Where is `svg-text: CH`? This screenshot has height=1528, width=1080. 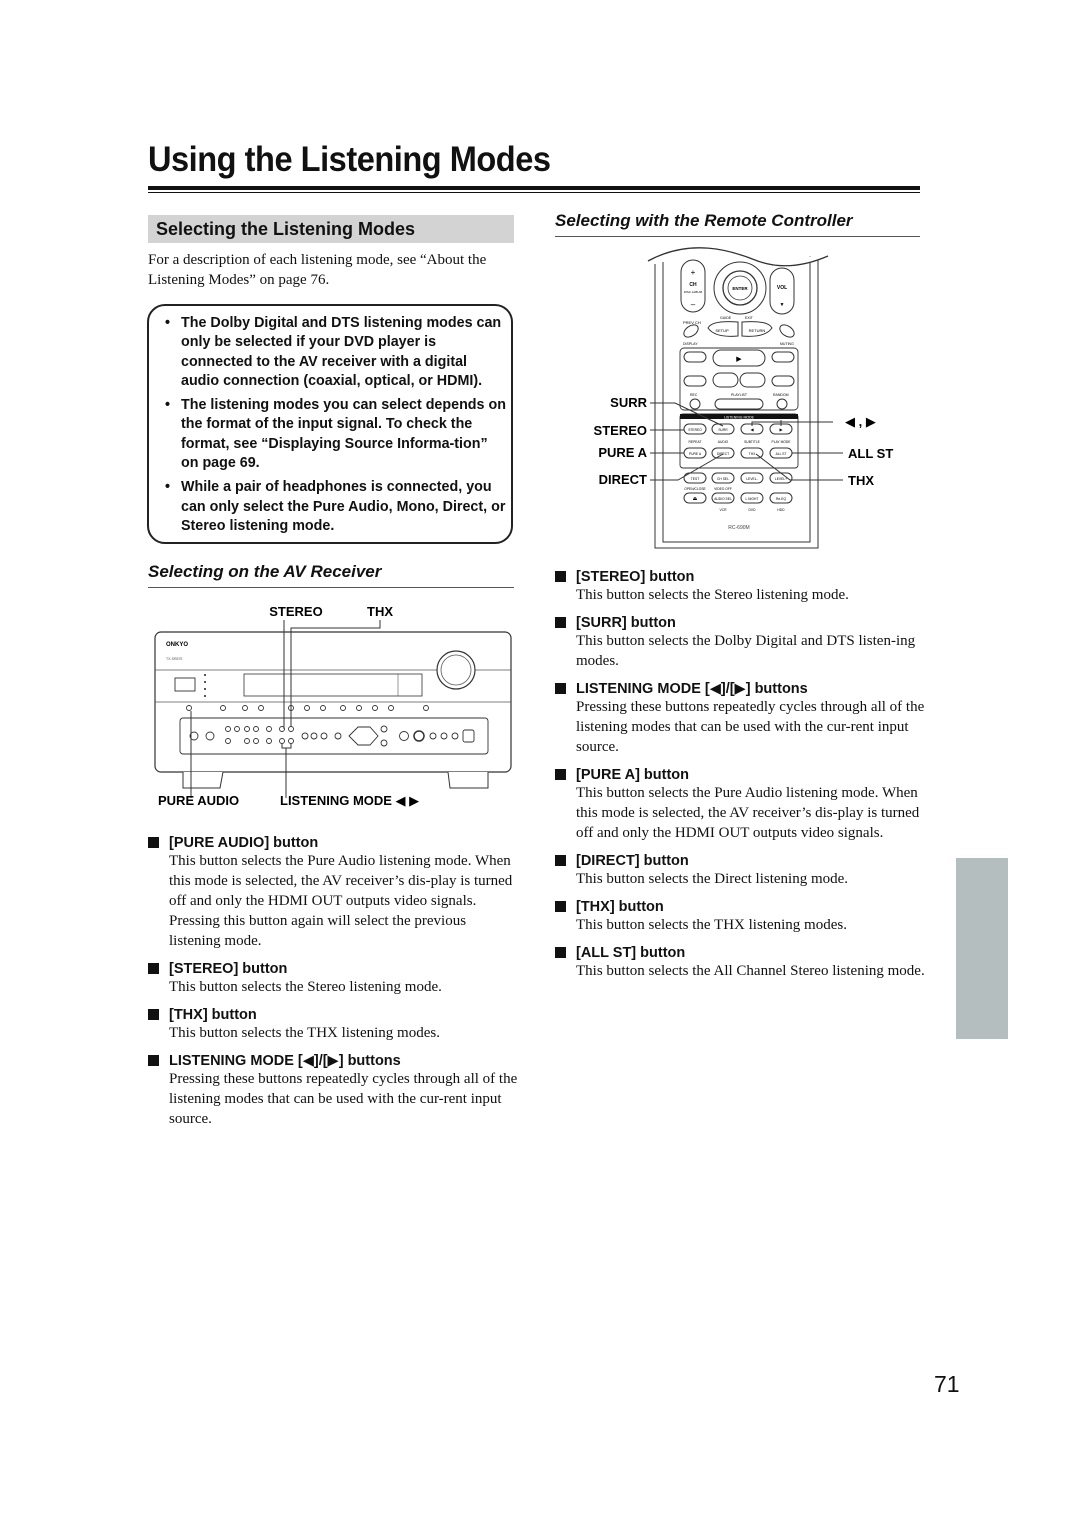
svg-text: CH is located at coordinates (693, 285).